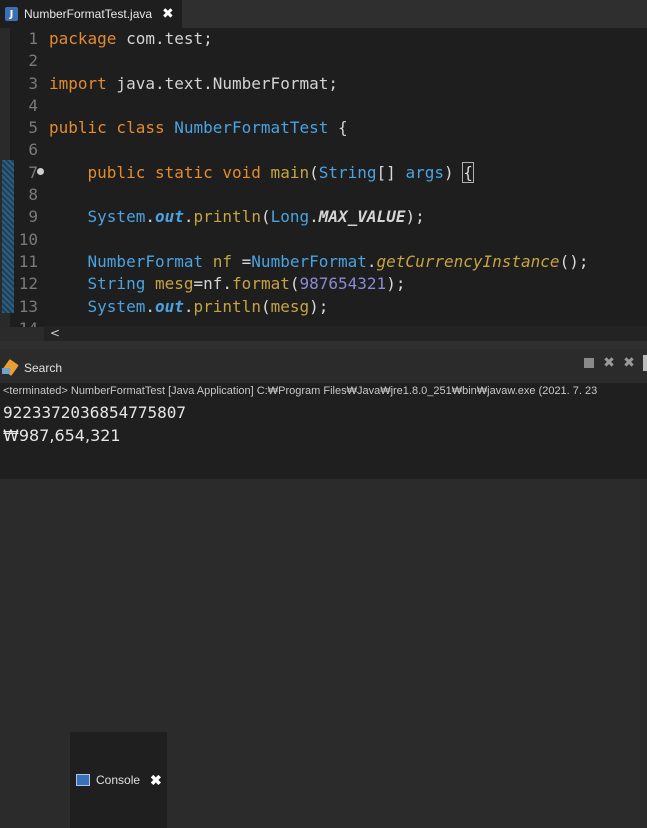  Describe the element at coordinates (131, 38) in the screenshot. I see `code-line-1: package com.test;` at that location.